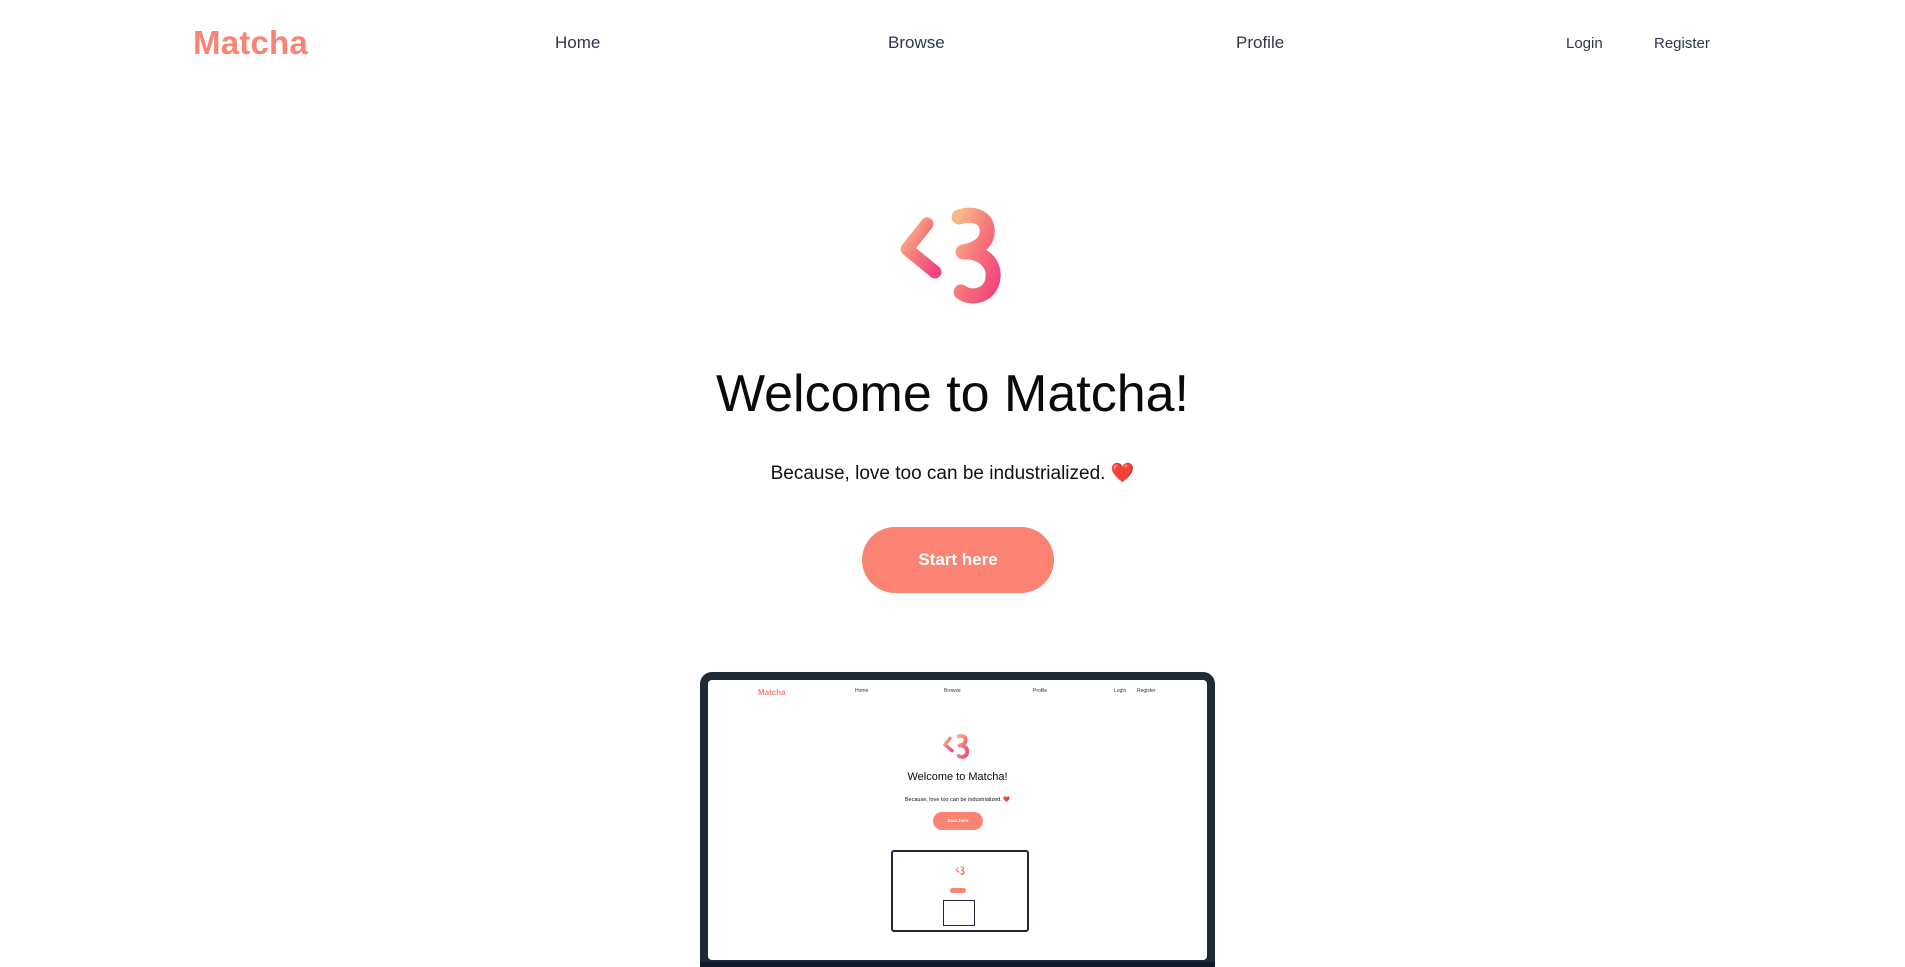 This screenshot has width=1905, height=967. I want to click on nested-preview-button, so click(958, 890).